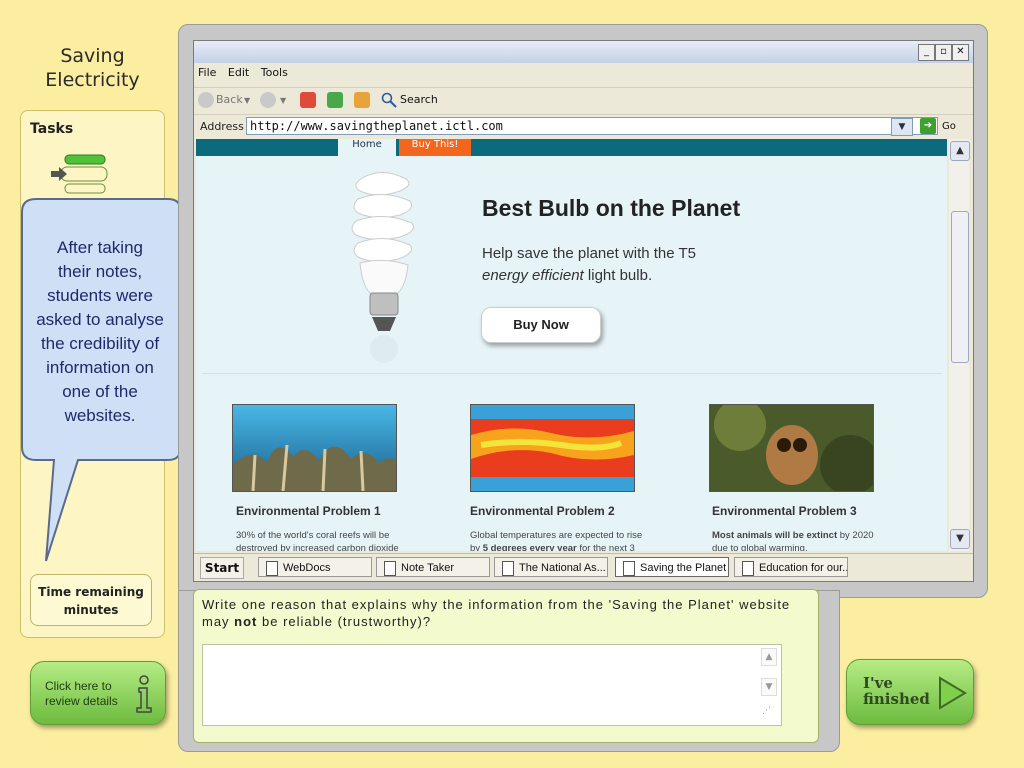  Describe the element at coordinates (529, 547) in the screenshot. I see `card-text-2-bold: 5 degrees every year` at that location.